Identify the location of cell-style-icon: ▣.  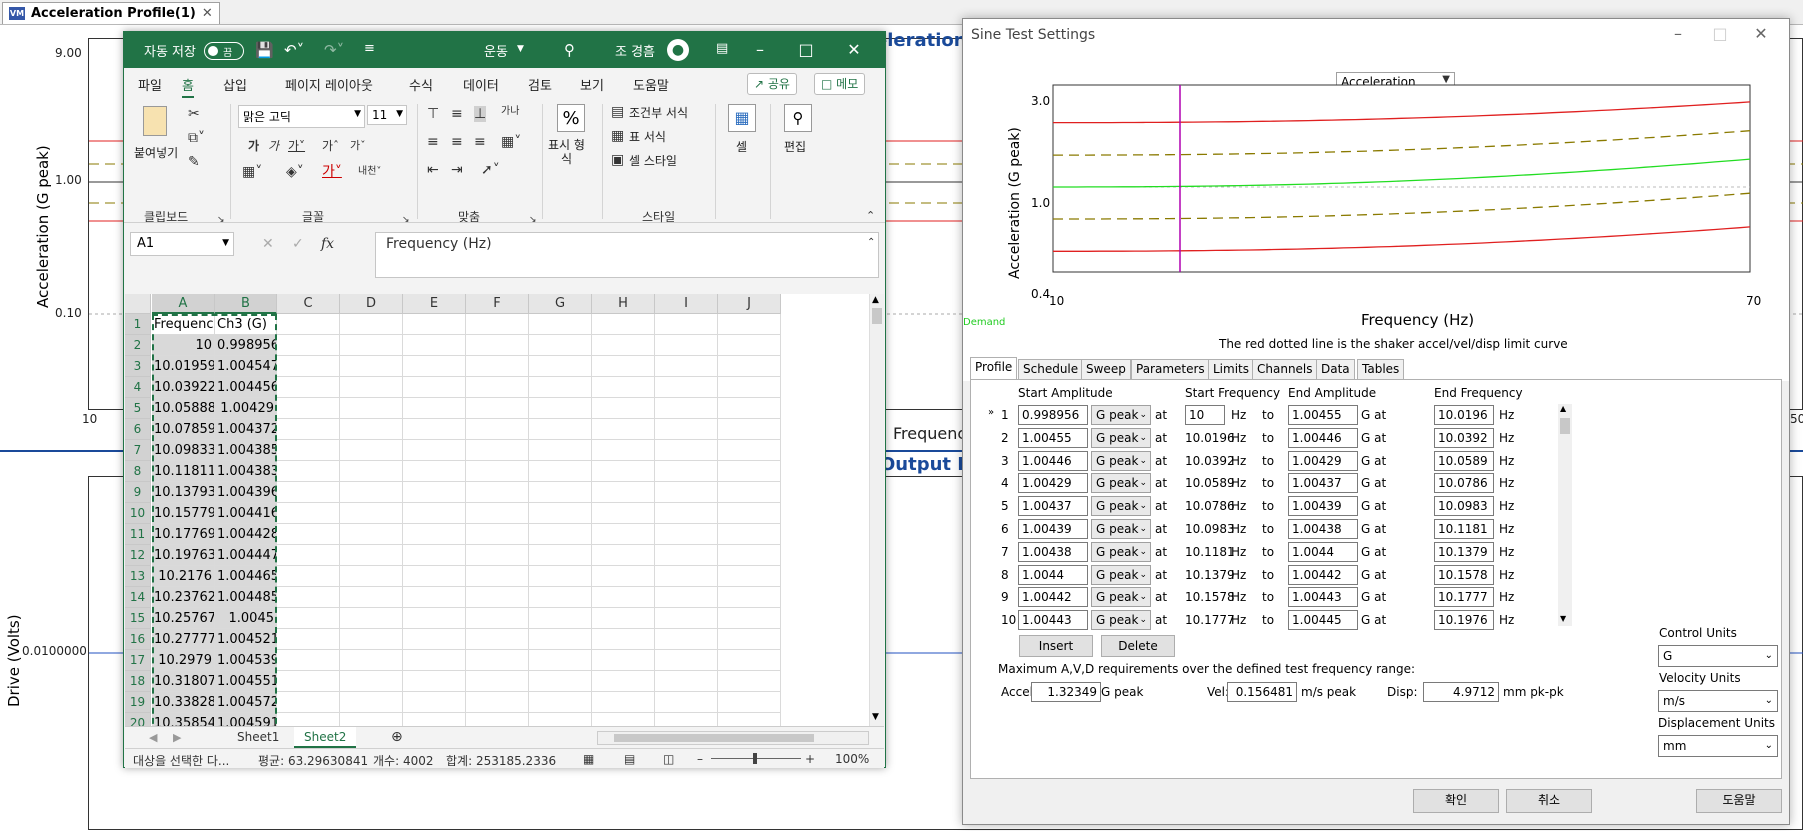
(617, 160).